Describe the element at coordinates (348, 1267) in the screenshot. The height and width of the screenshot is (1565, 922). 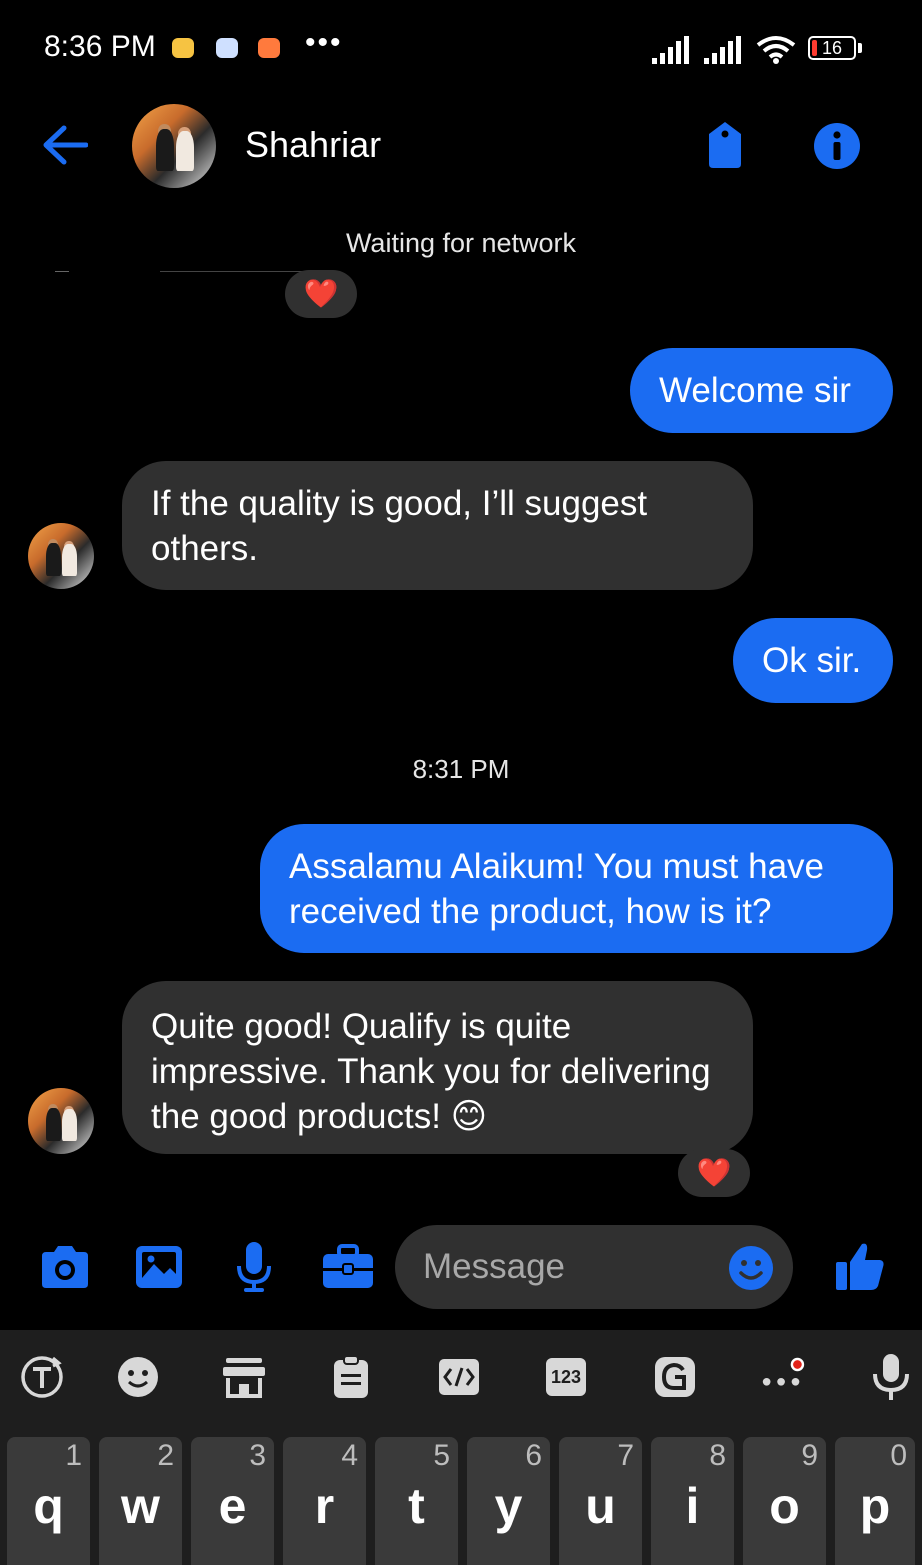
I see `briefcase-icon` at that location.